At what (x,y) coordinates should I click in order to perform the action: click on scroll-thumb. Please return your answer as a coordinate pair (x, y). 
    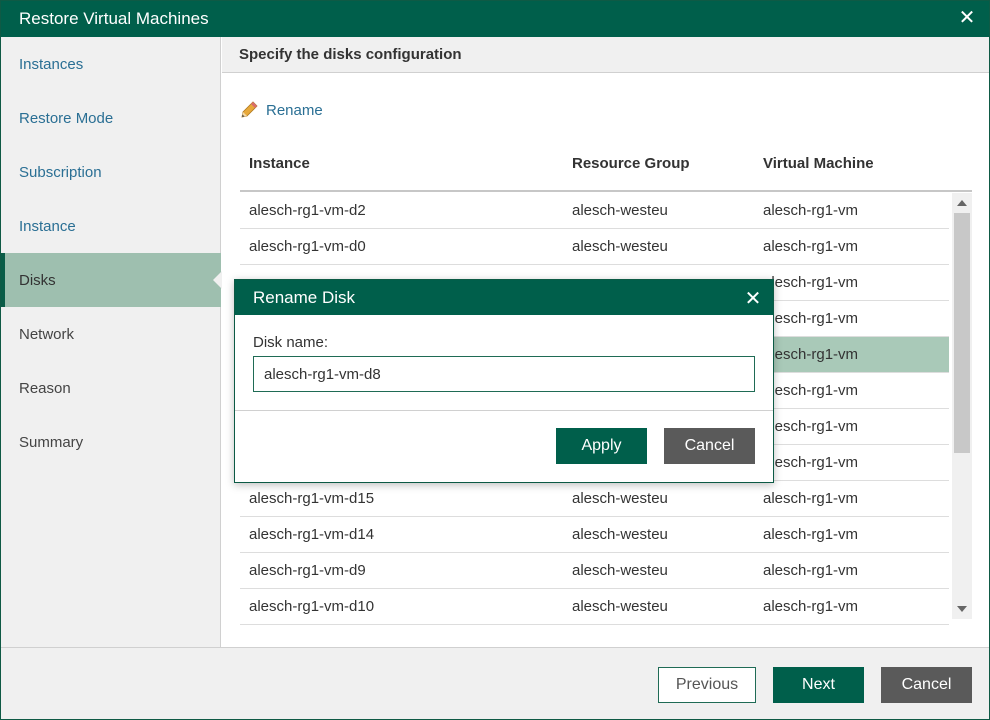
    Looking at the image, I should click on (962, 333).